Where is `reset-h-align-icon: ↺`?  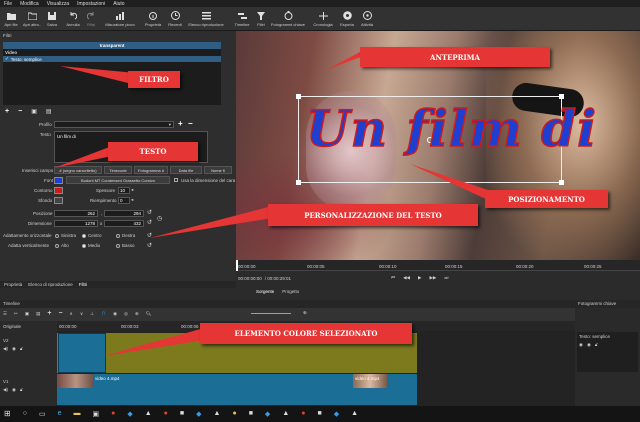
reset-h-align-icon: ↺ is located at coordinates (149, 235).